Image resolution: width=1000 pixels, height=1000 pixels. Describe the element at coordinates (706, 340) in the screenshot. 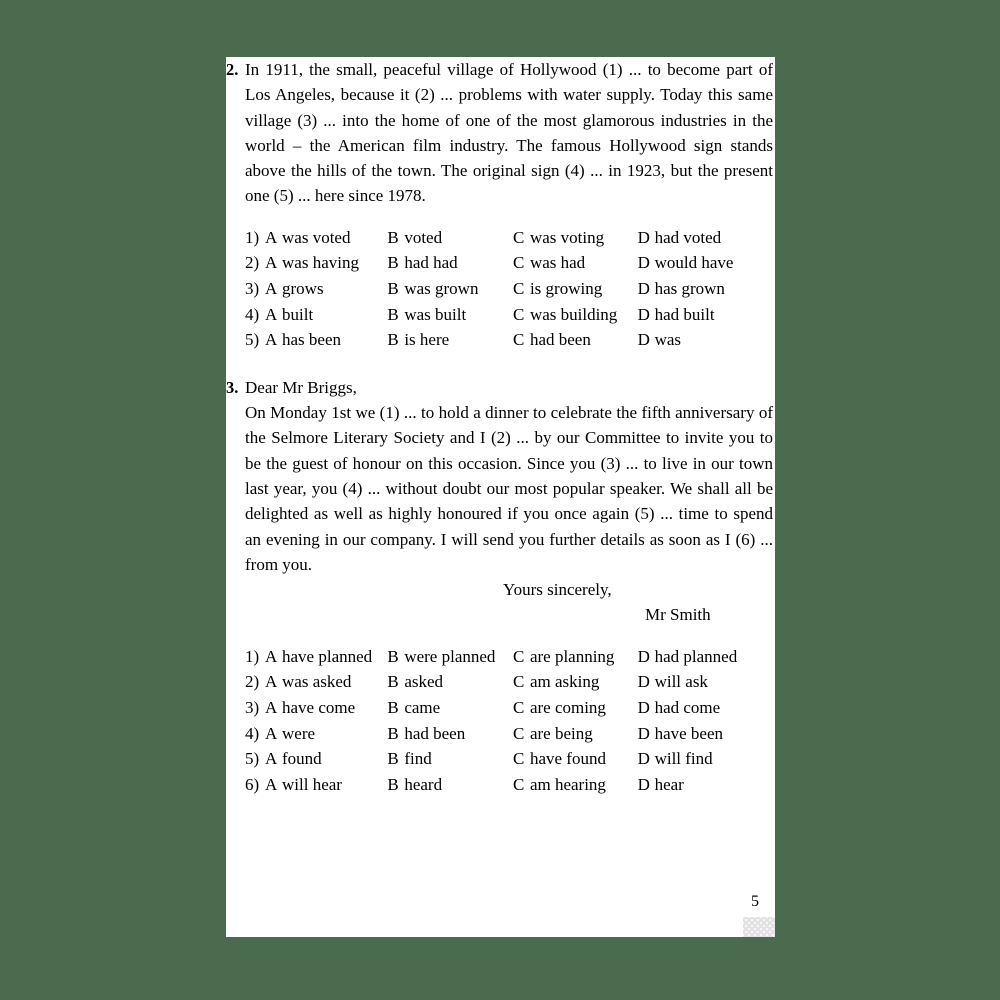

I see `option-choice: D was` at that location.